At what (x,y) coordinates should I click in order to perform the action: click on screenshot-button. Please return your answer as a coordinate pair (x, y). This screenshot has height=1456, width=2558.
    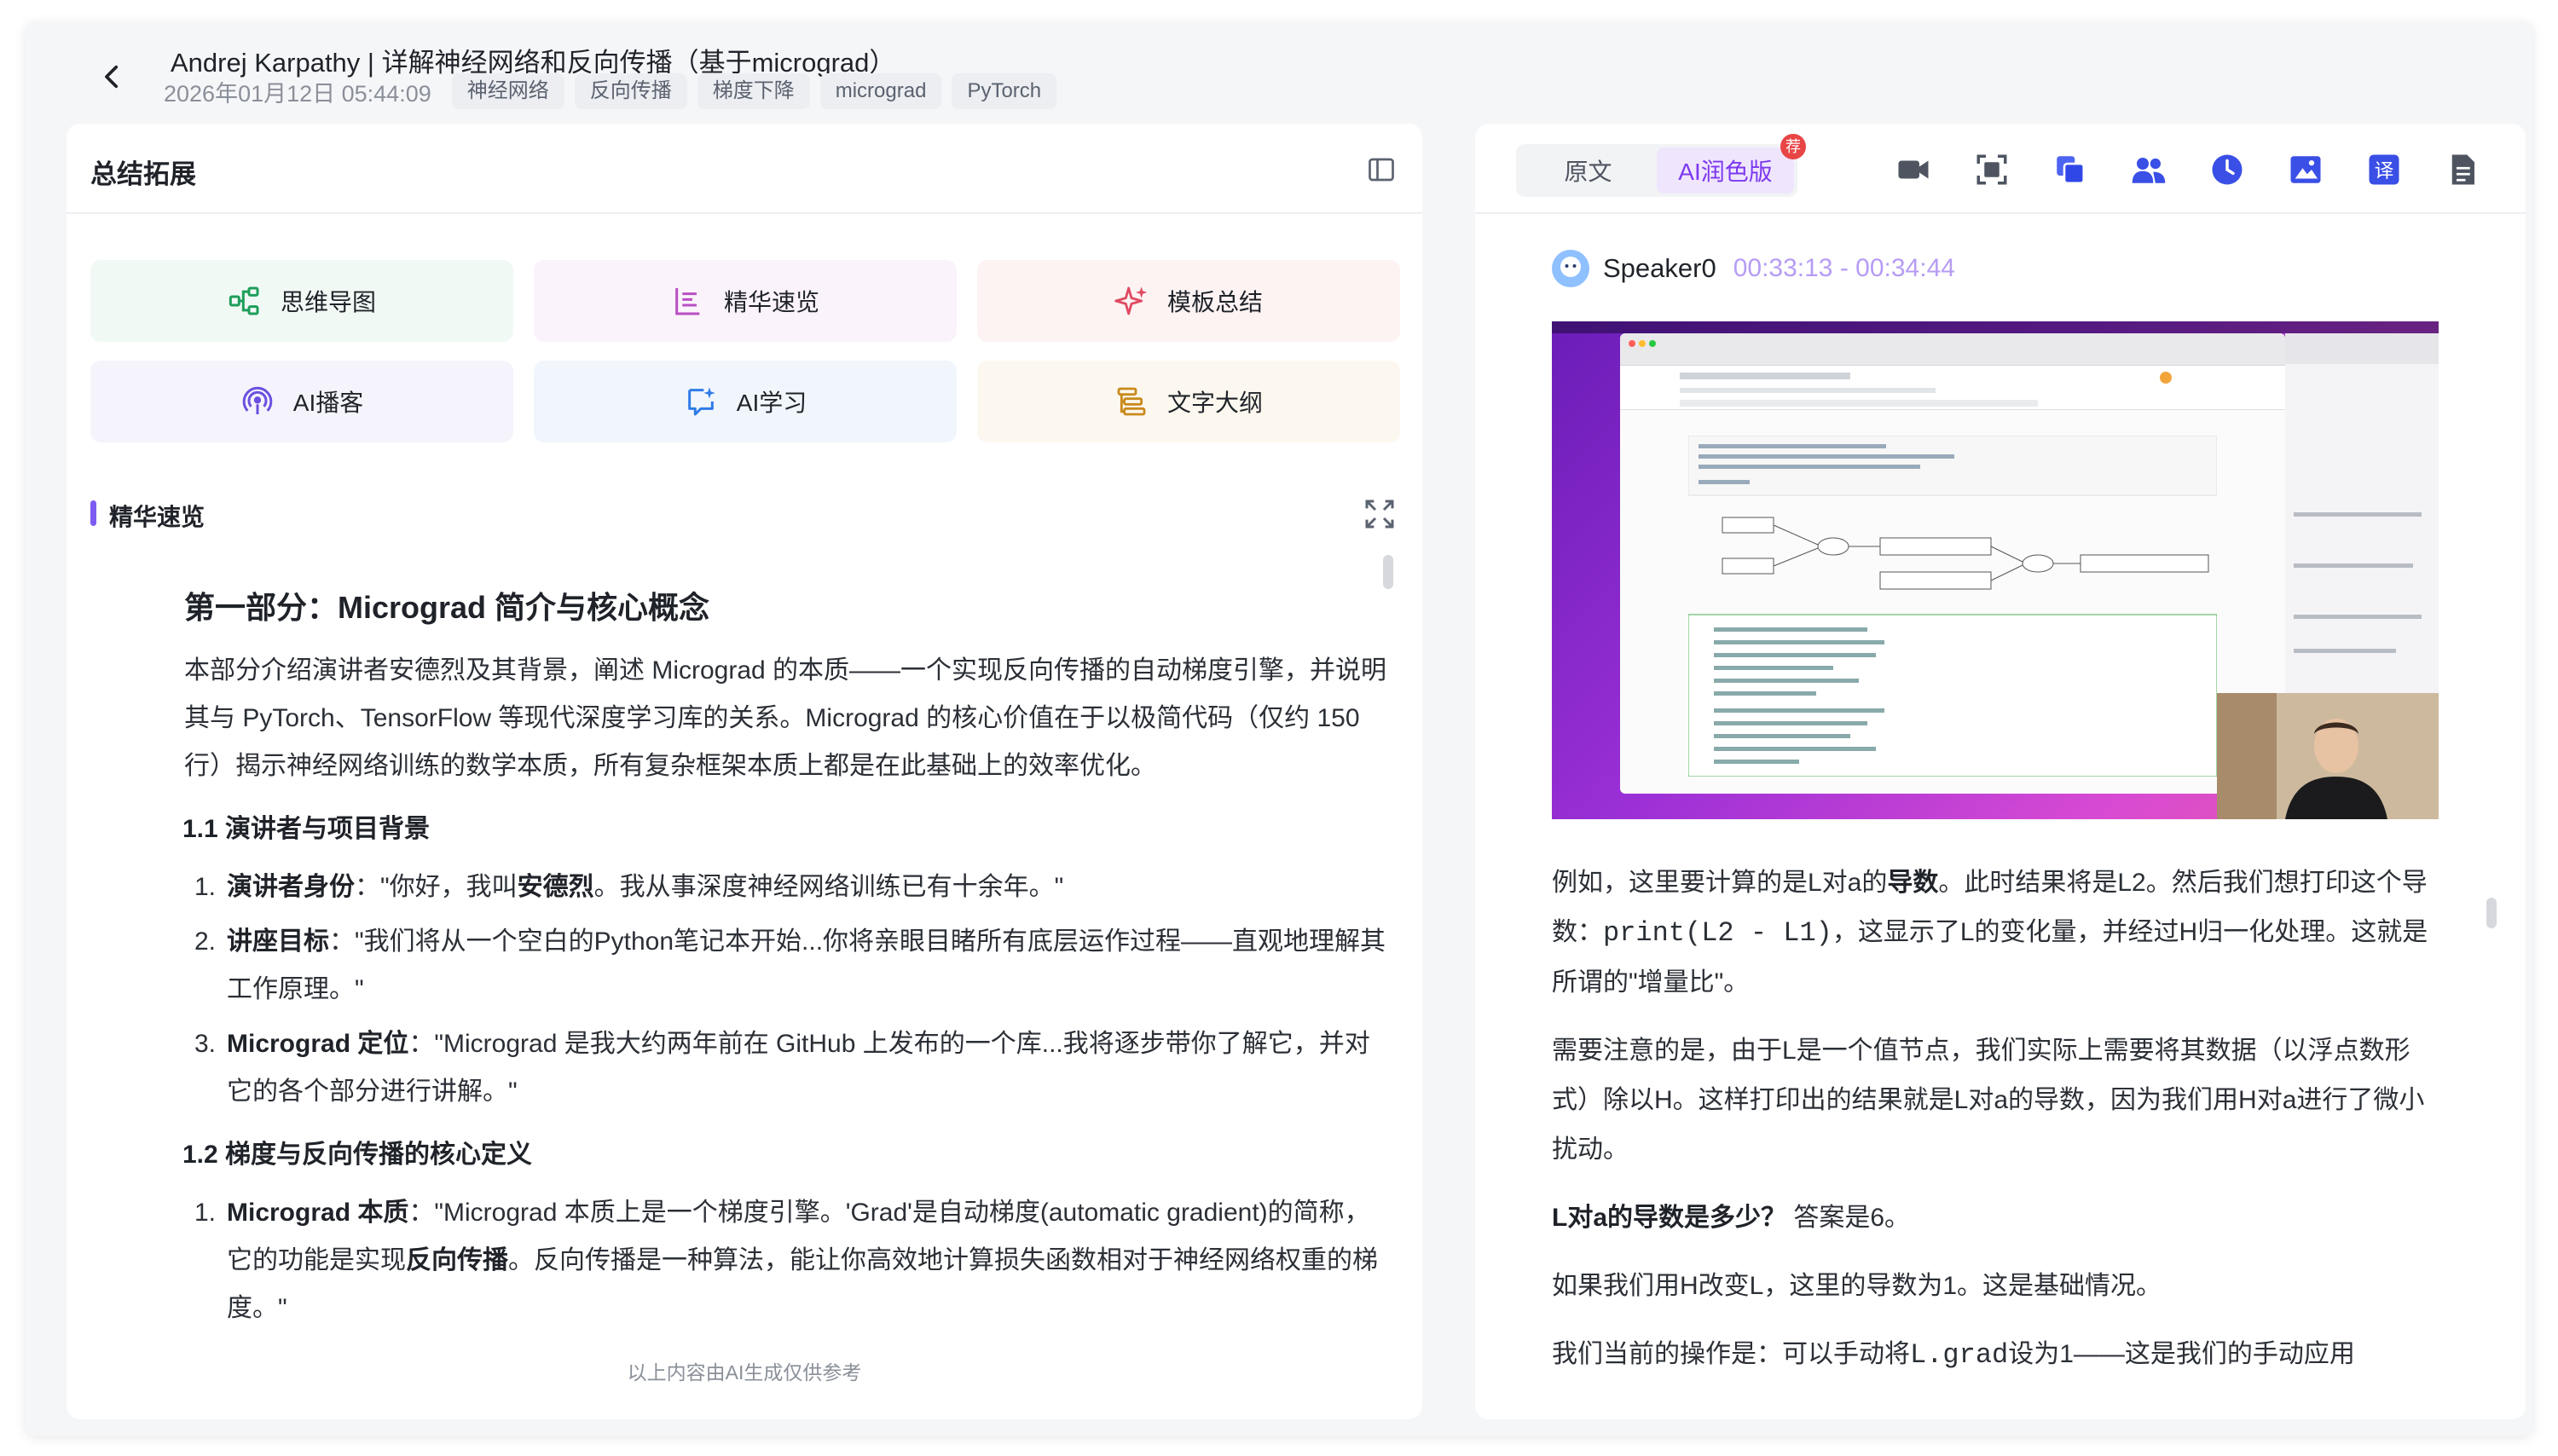
    Looking at the image, I should click on (1992, 169).